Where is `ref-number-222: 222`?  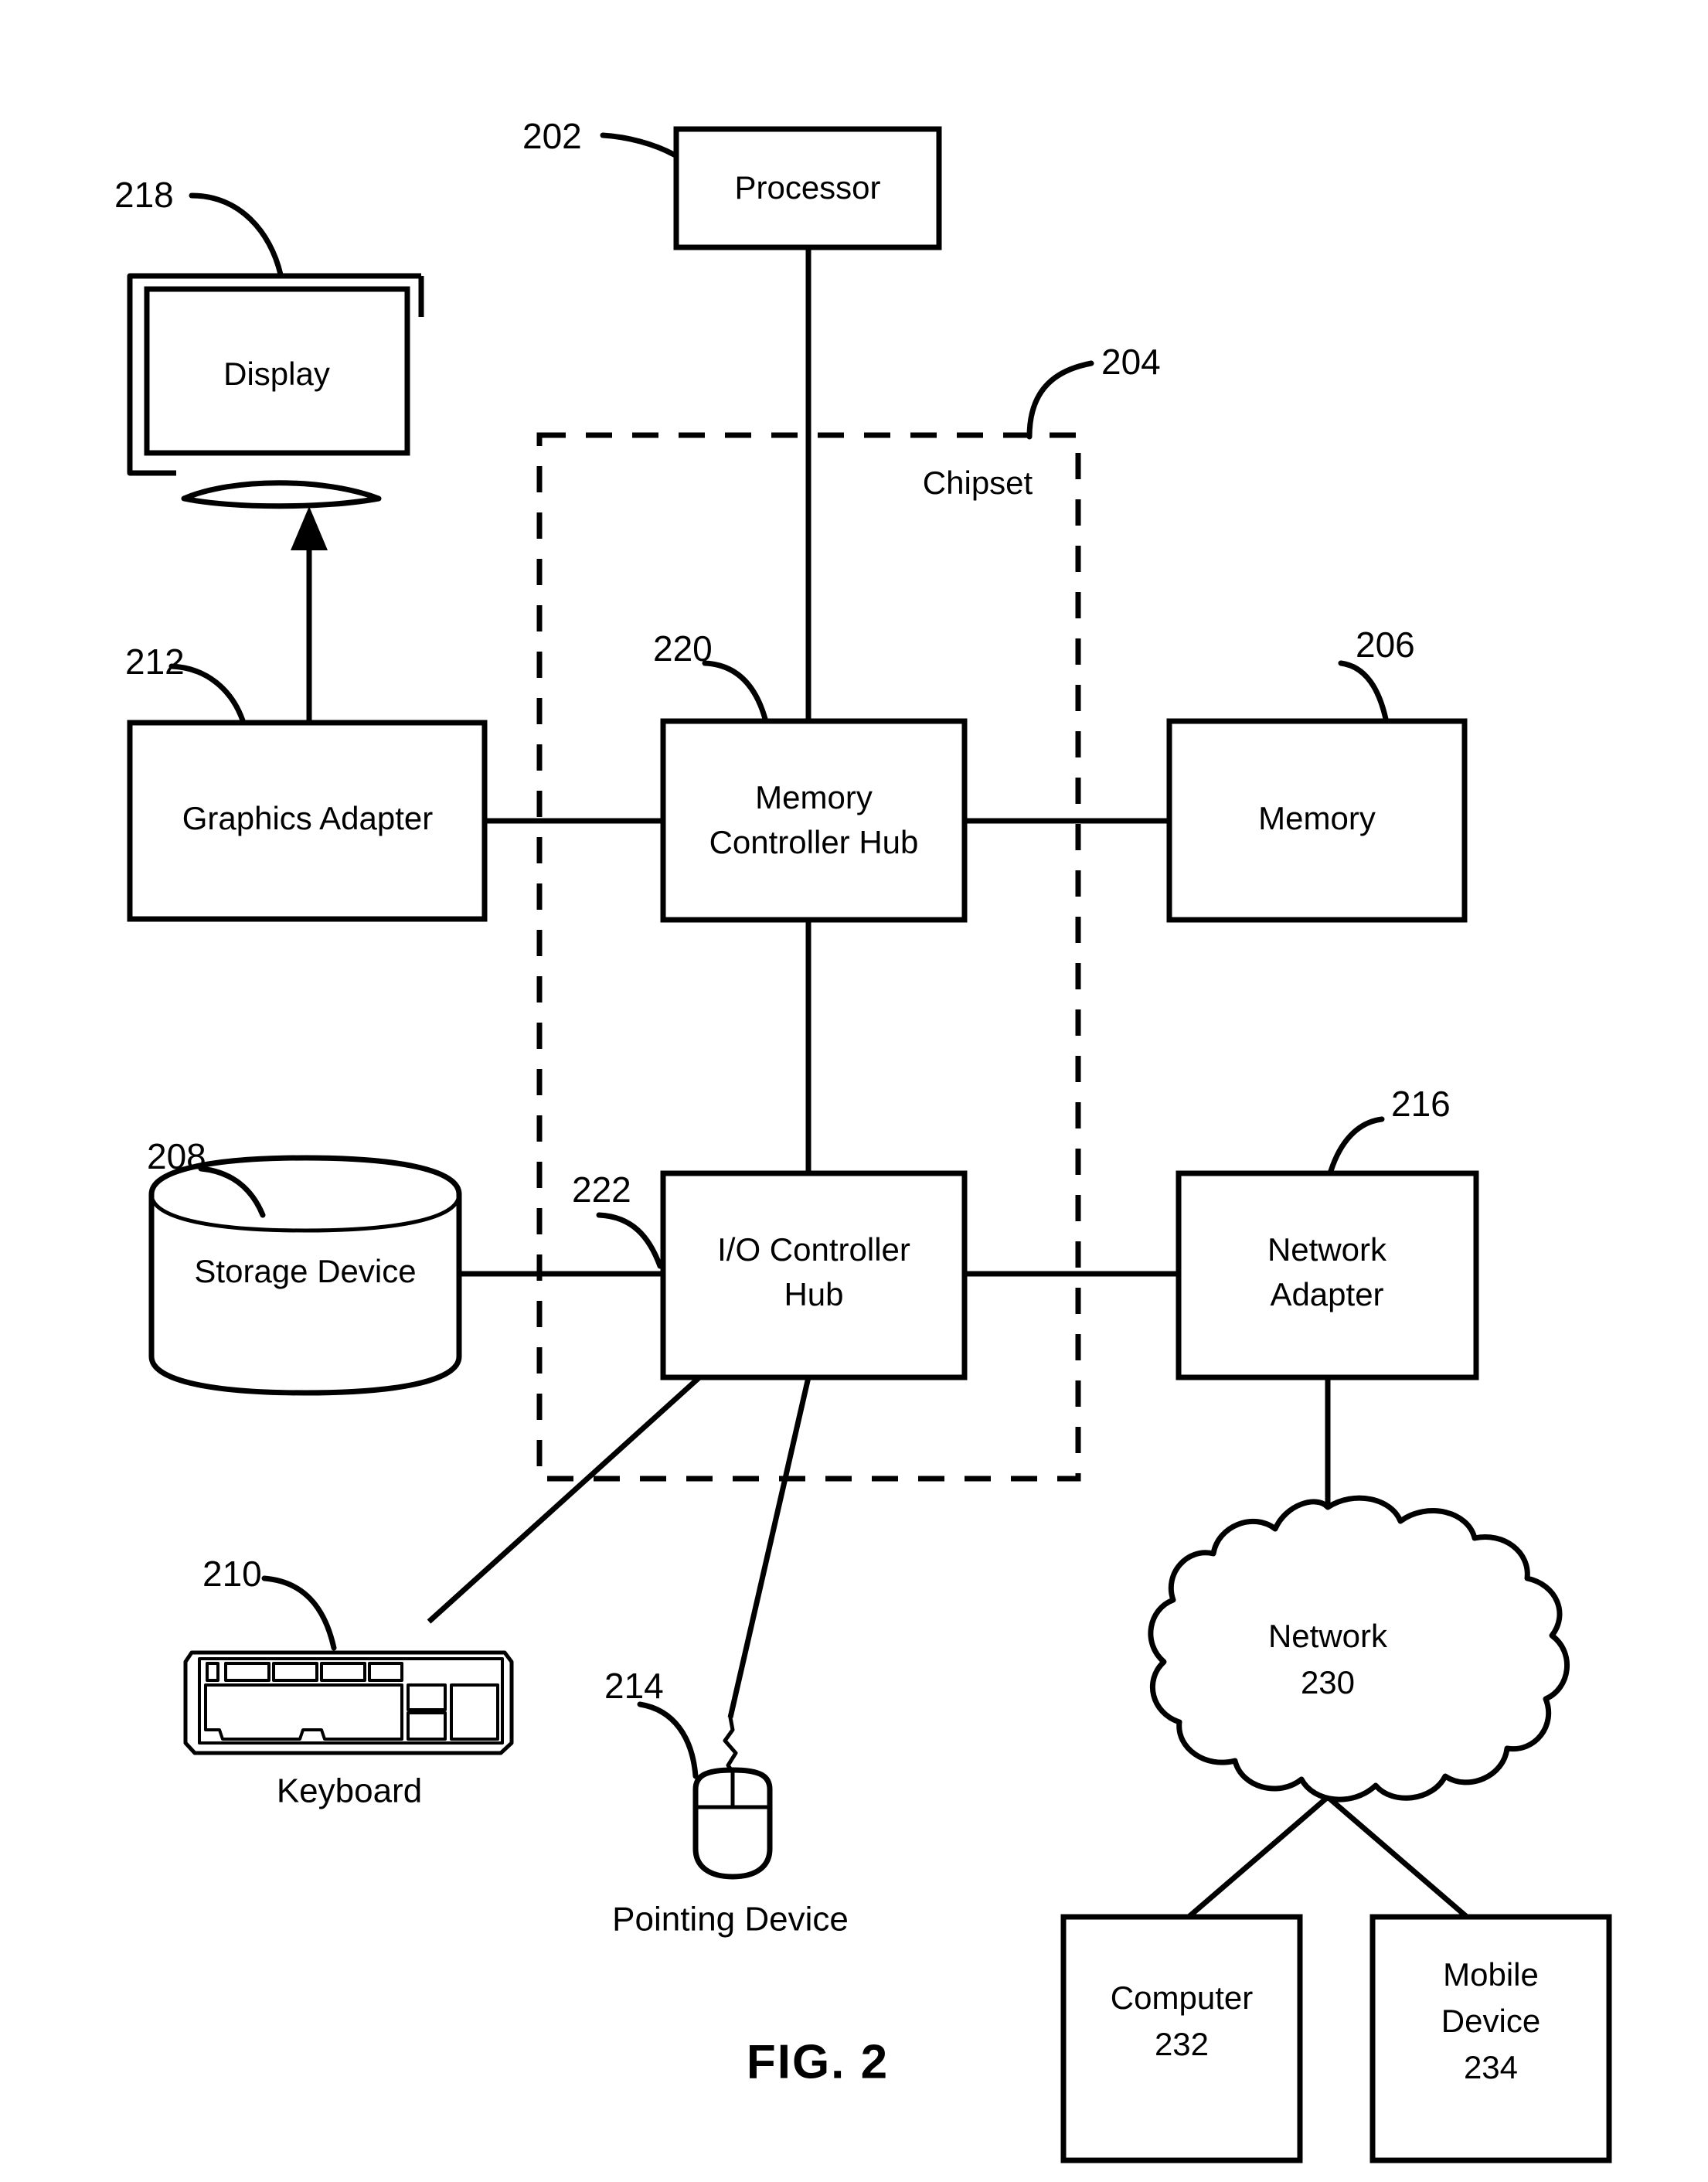 ref-number-222: 222 is located at coordinates (601, 1189).